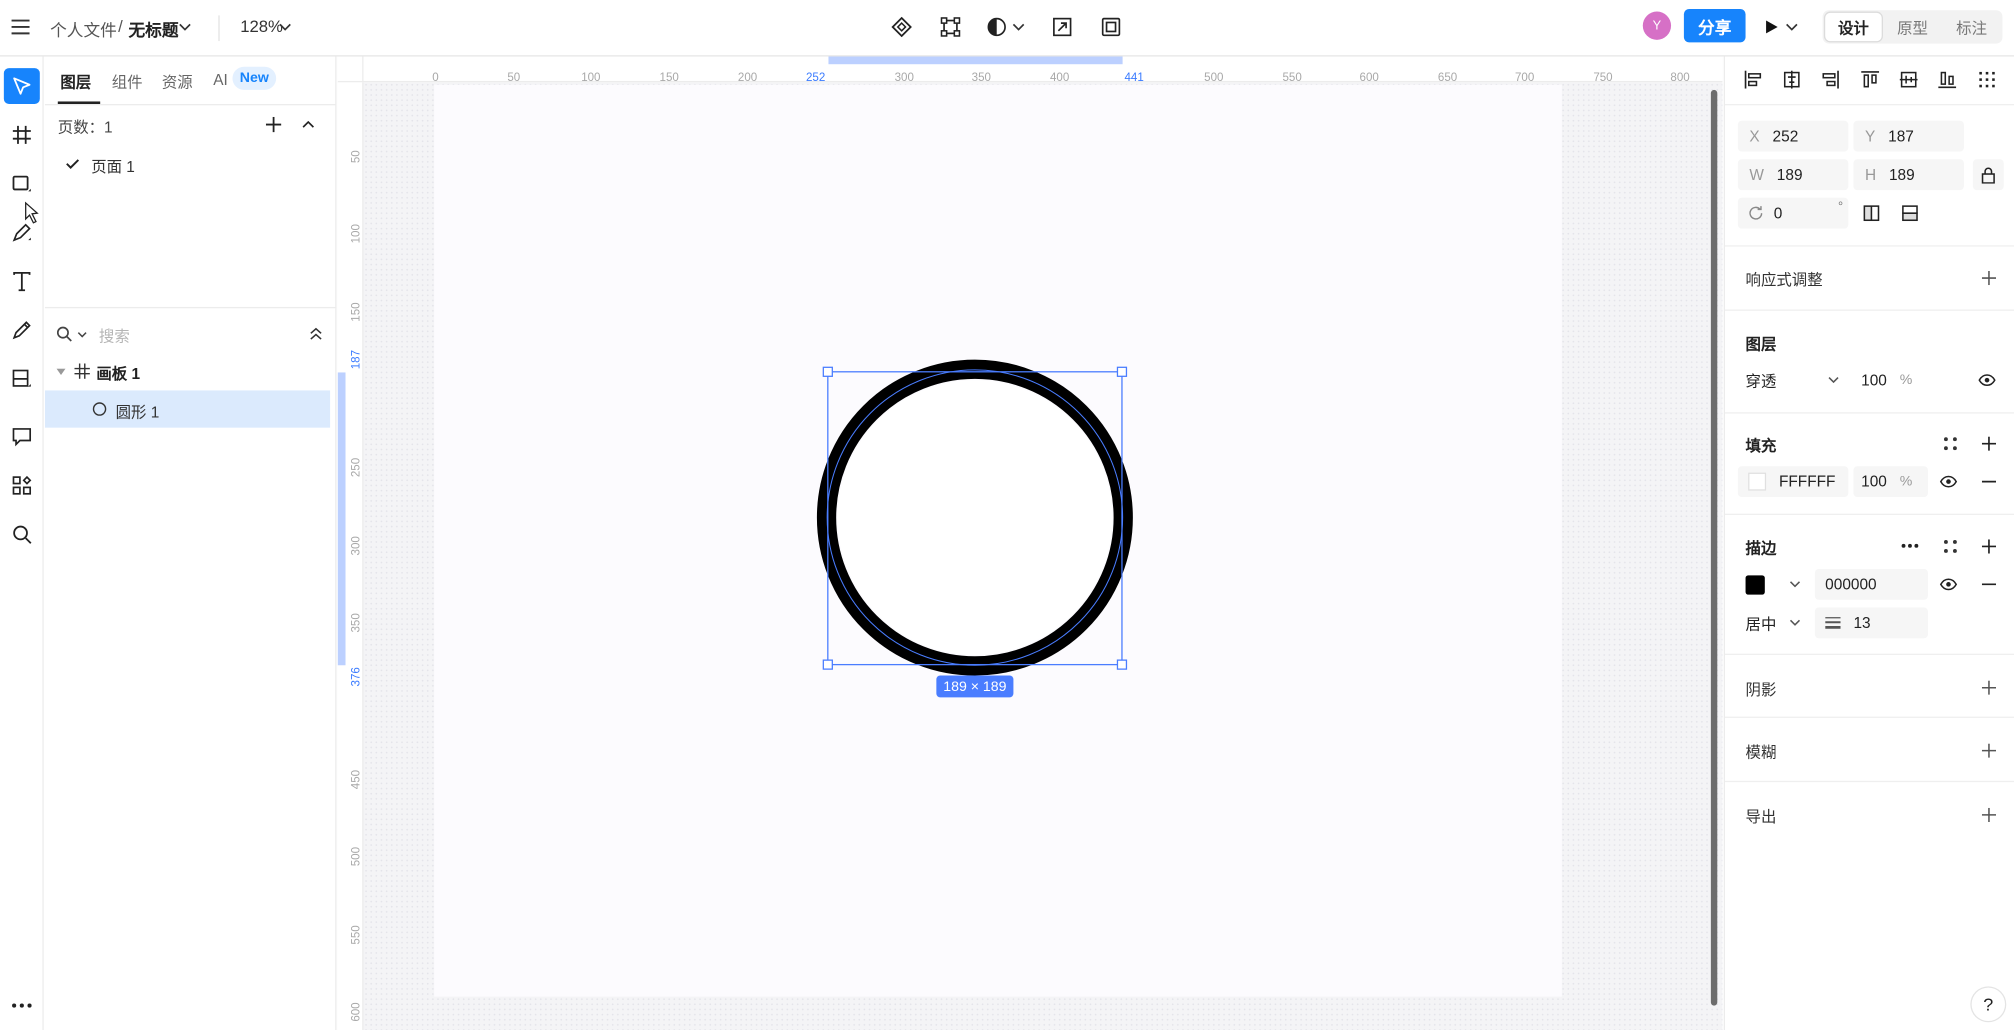 The width and height of the screenshot is (2014, 1030). What do you see at coordinates (1753, 79) in the screenshot?
I see `align-left-icon` at bounding box center [1753, 79].